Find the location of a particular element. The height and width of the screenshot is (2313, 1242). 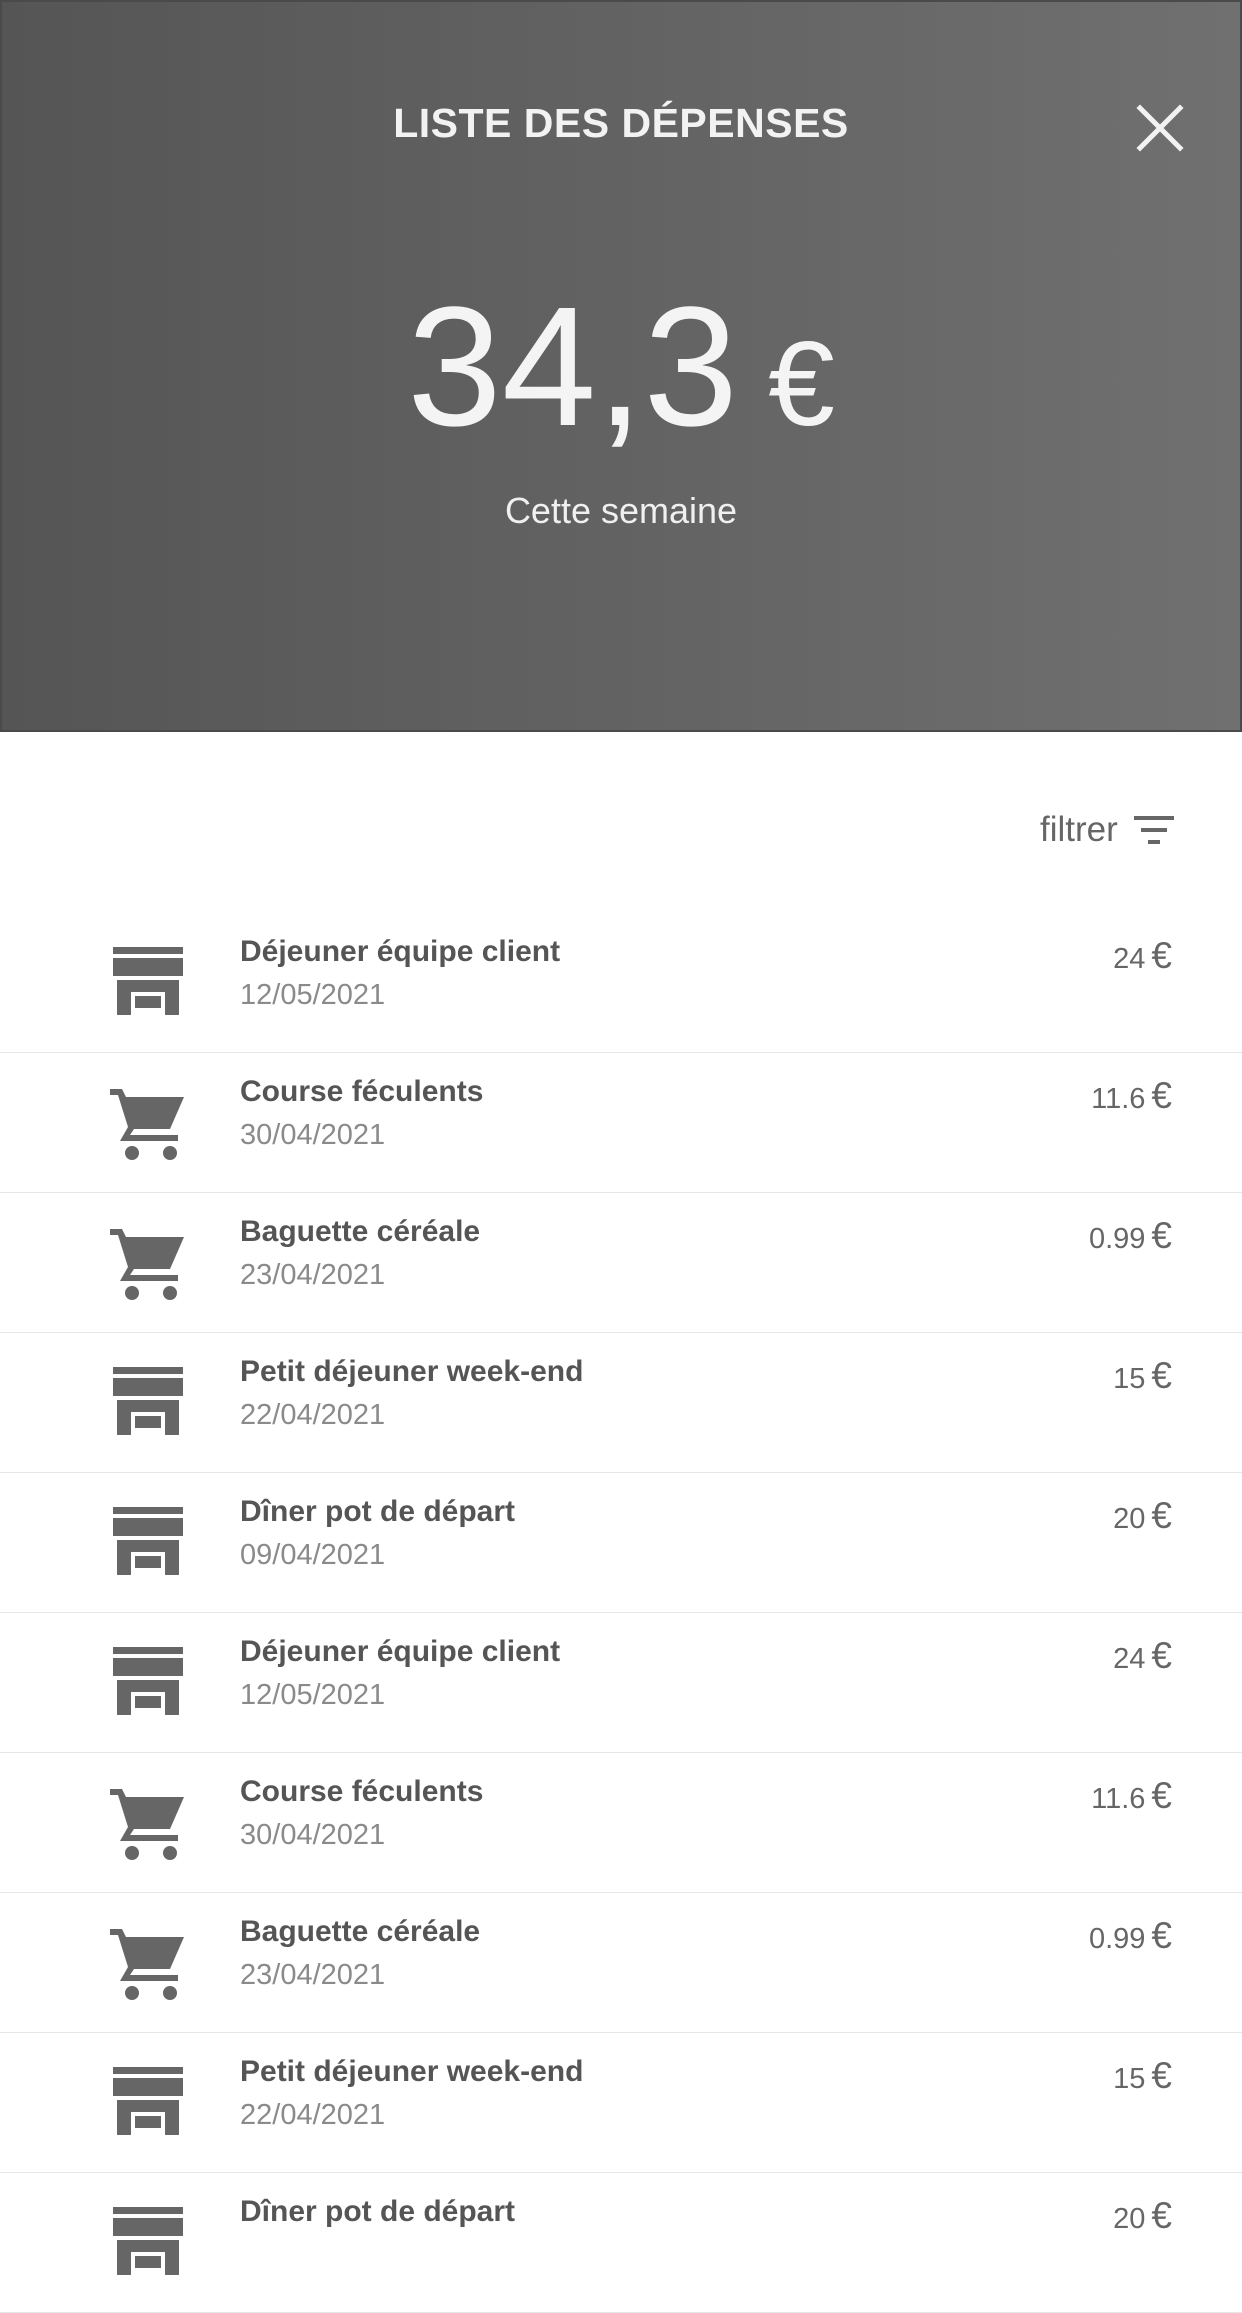

total-value: 34,3 is located at coordinates (573, 367).